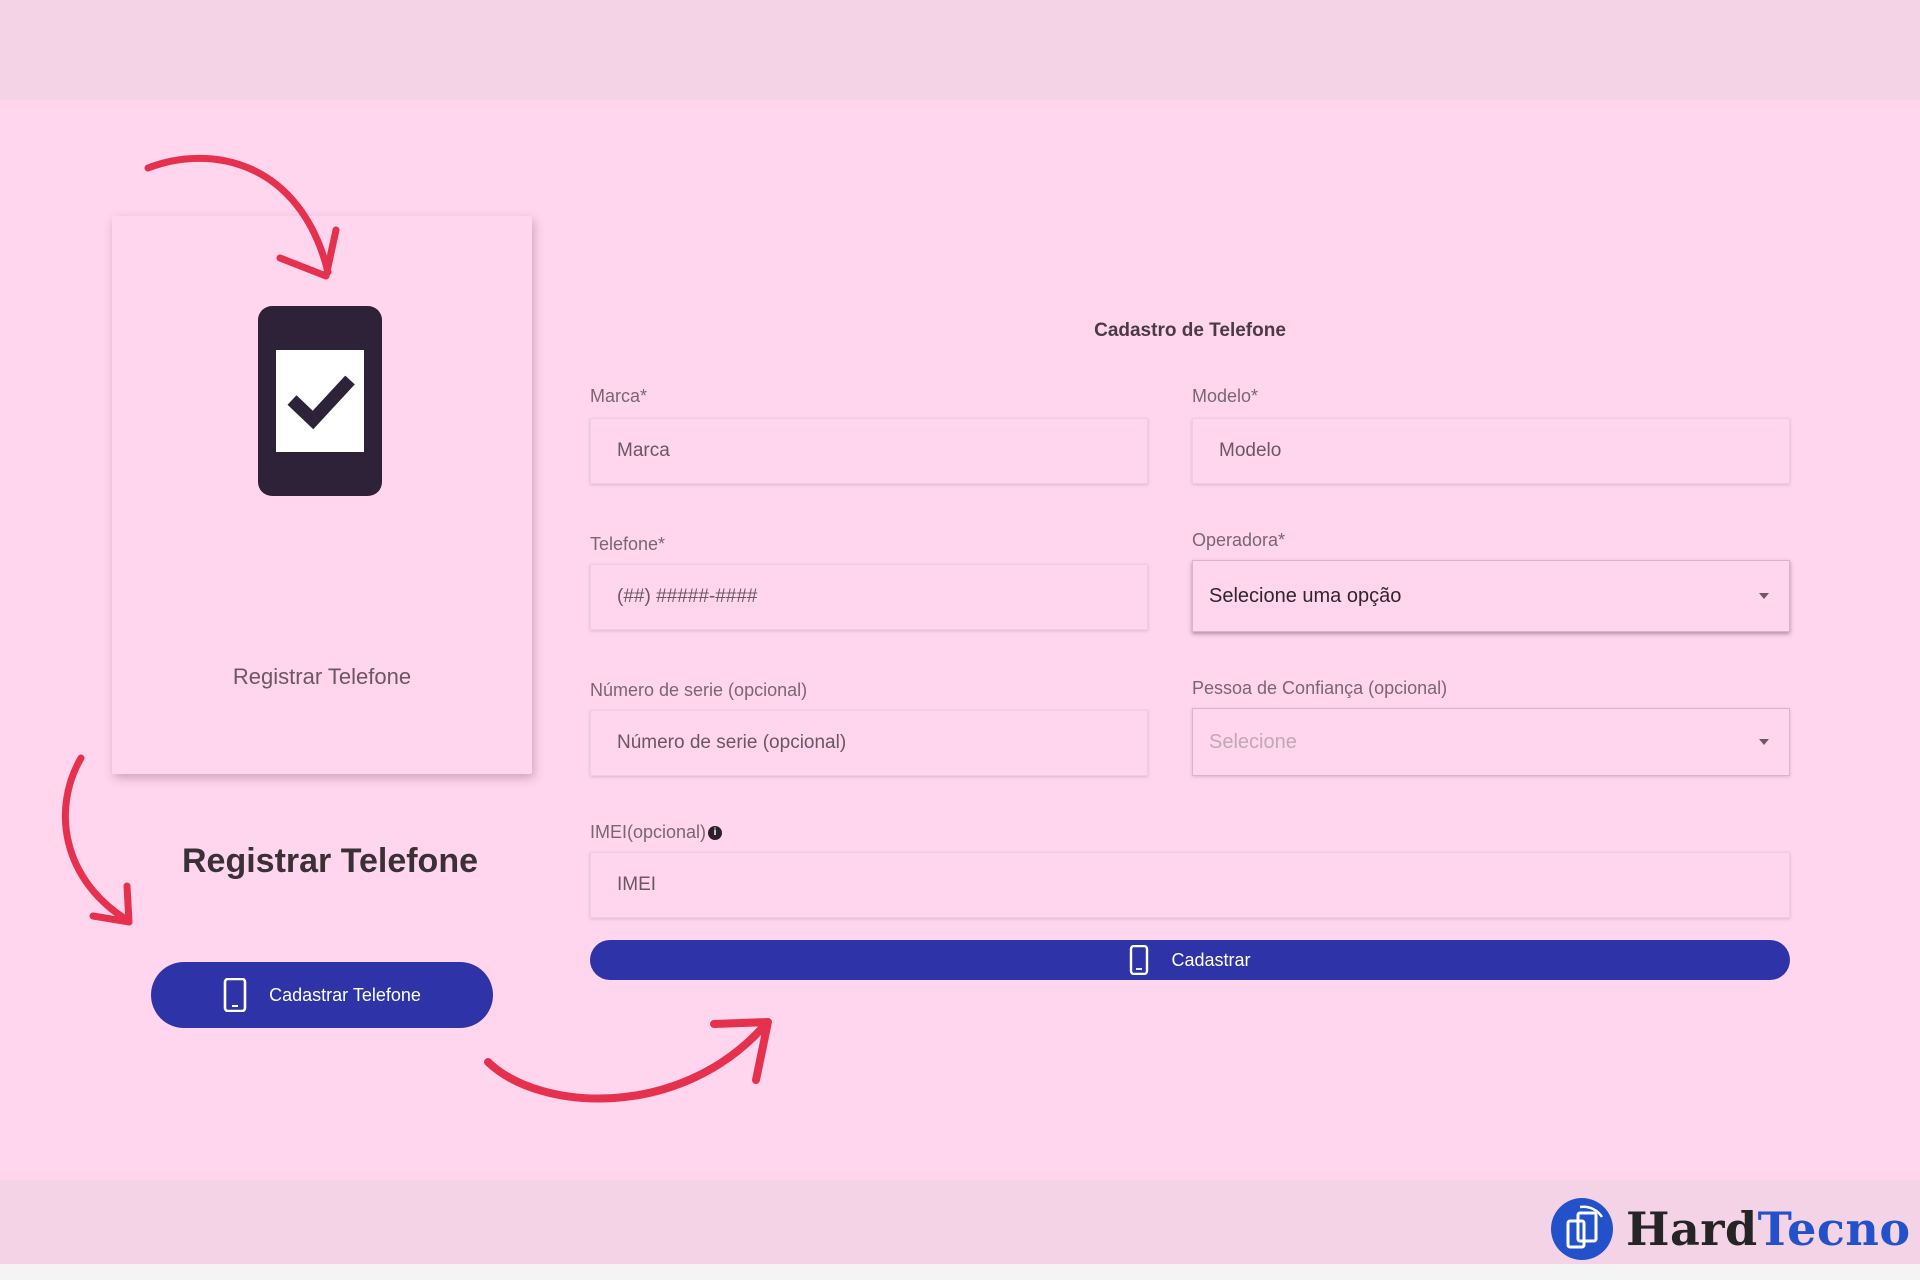 The width and height of the screenshot is (1920, 1280). What do you see at coordinates (1491, 451) in the screenshot?
I see `modelo-input: Modelo` at bounding box center [1491, 451].